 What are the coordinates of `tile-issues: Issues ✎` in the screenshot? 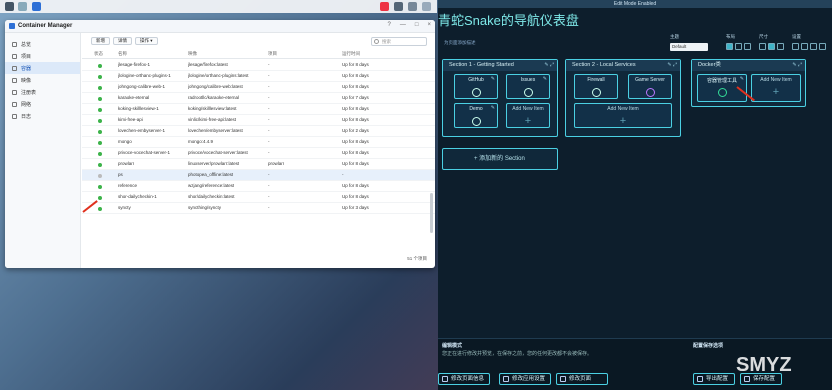 It's located at (528, 86).